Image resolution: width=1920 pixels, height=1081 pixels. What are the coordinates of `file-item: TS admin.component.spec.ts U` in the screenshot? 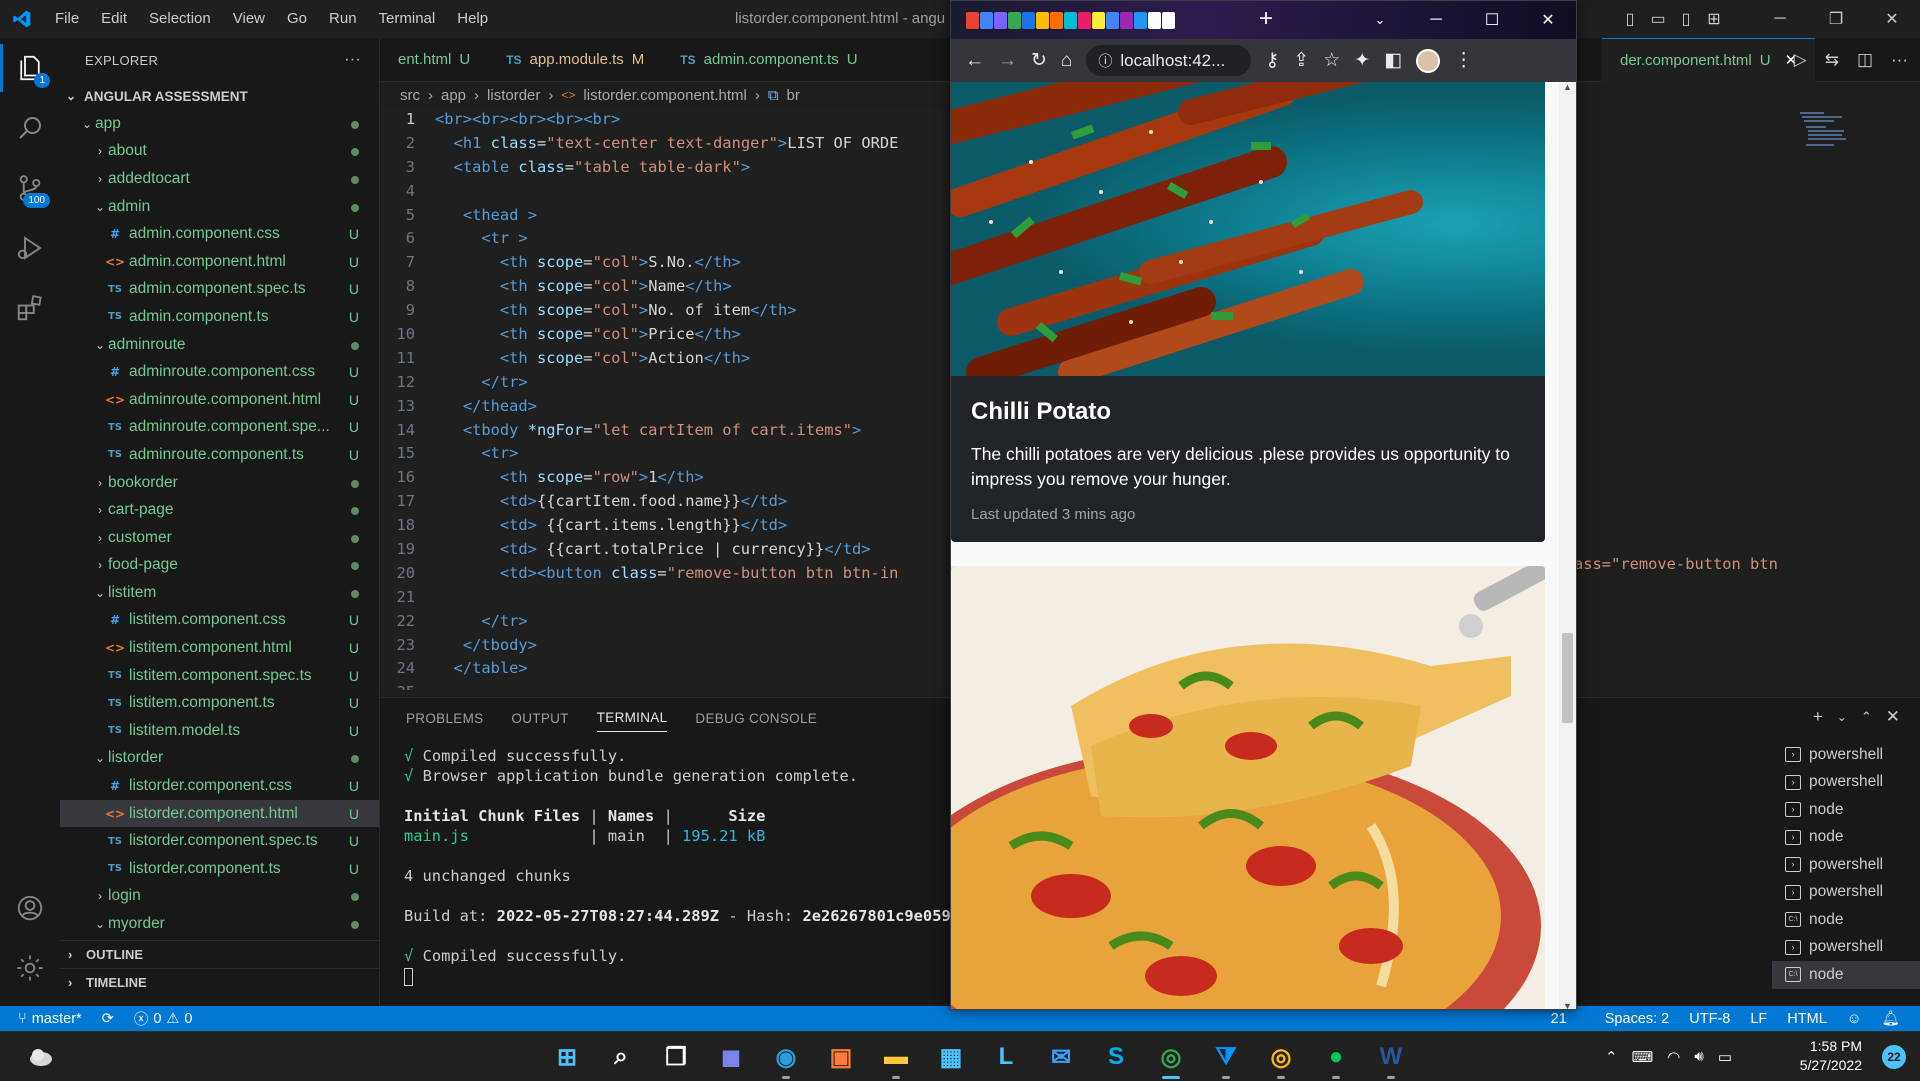 It's located at (219, 290).